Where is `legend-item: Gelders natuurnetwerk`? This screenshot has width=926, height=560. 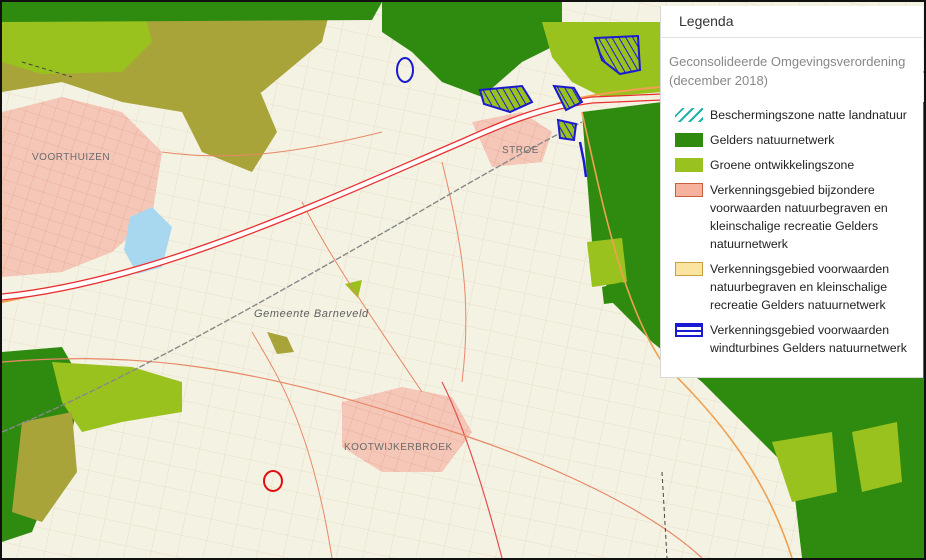
legend-item: Gelders natuurnetwerk is located at coordinates (796, 140).